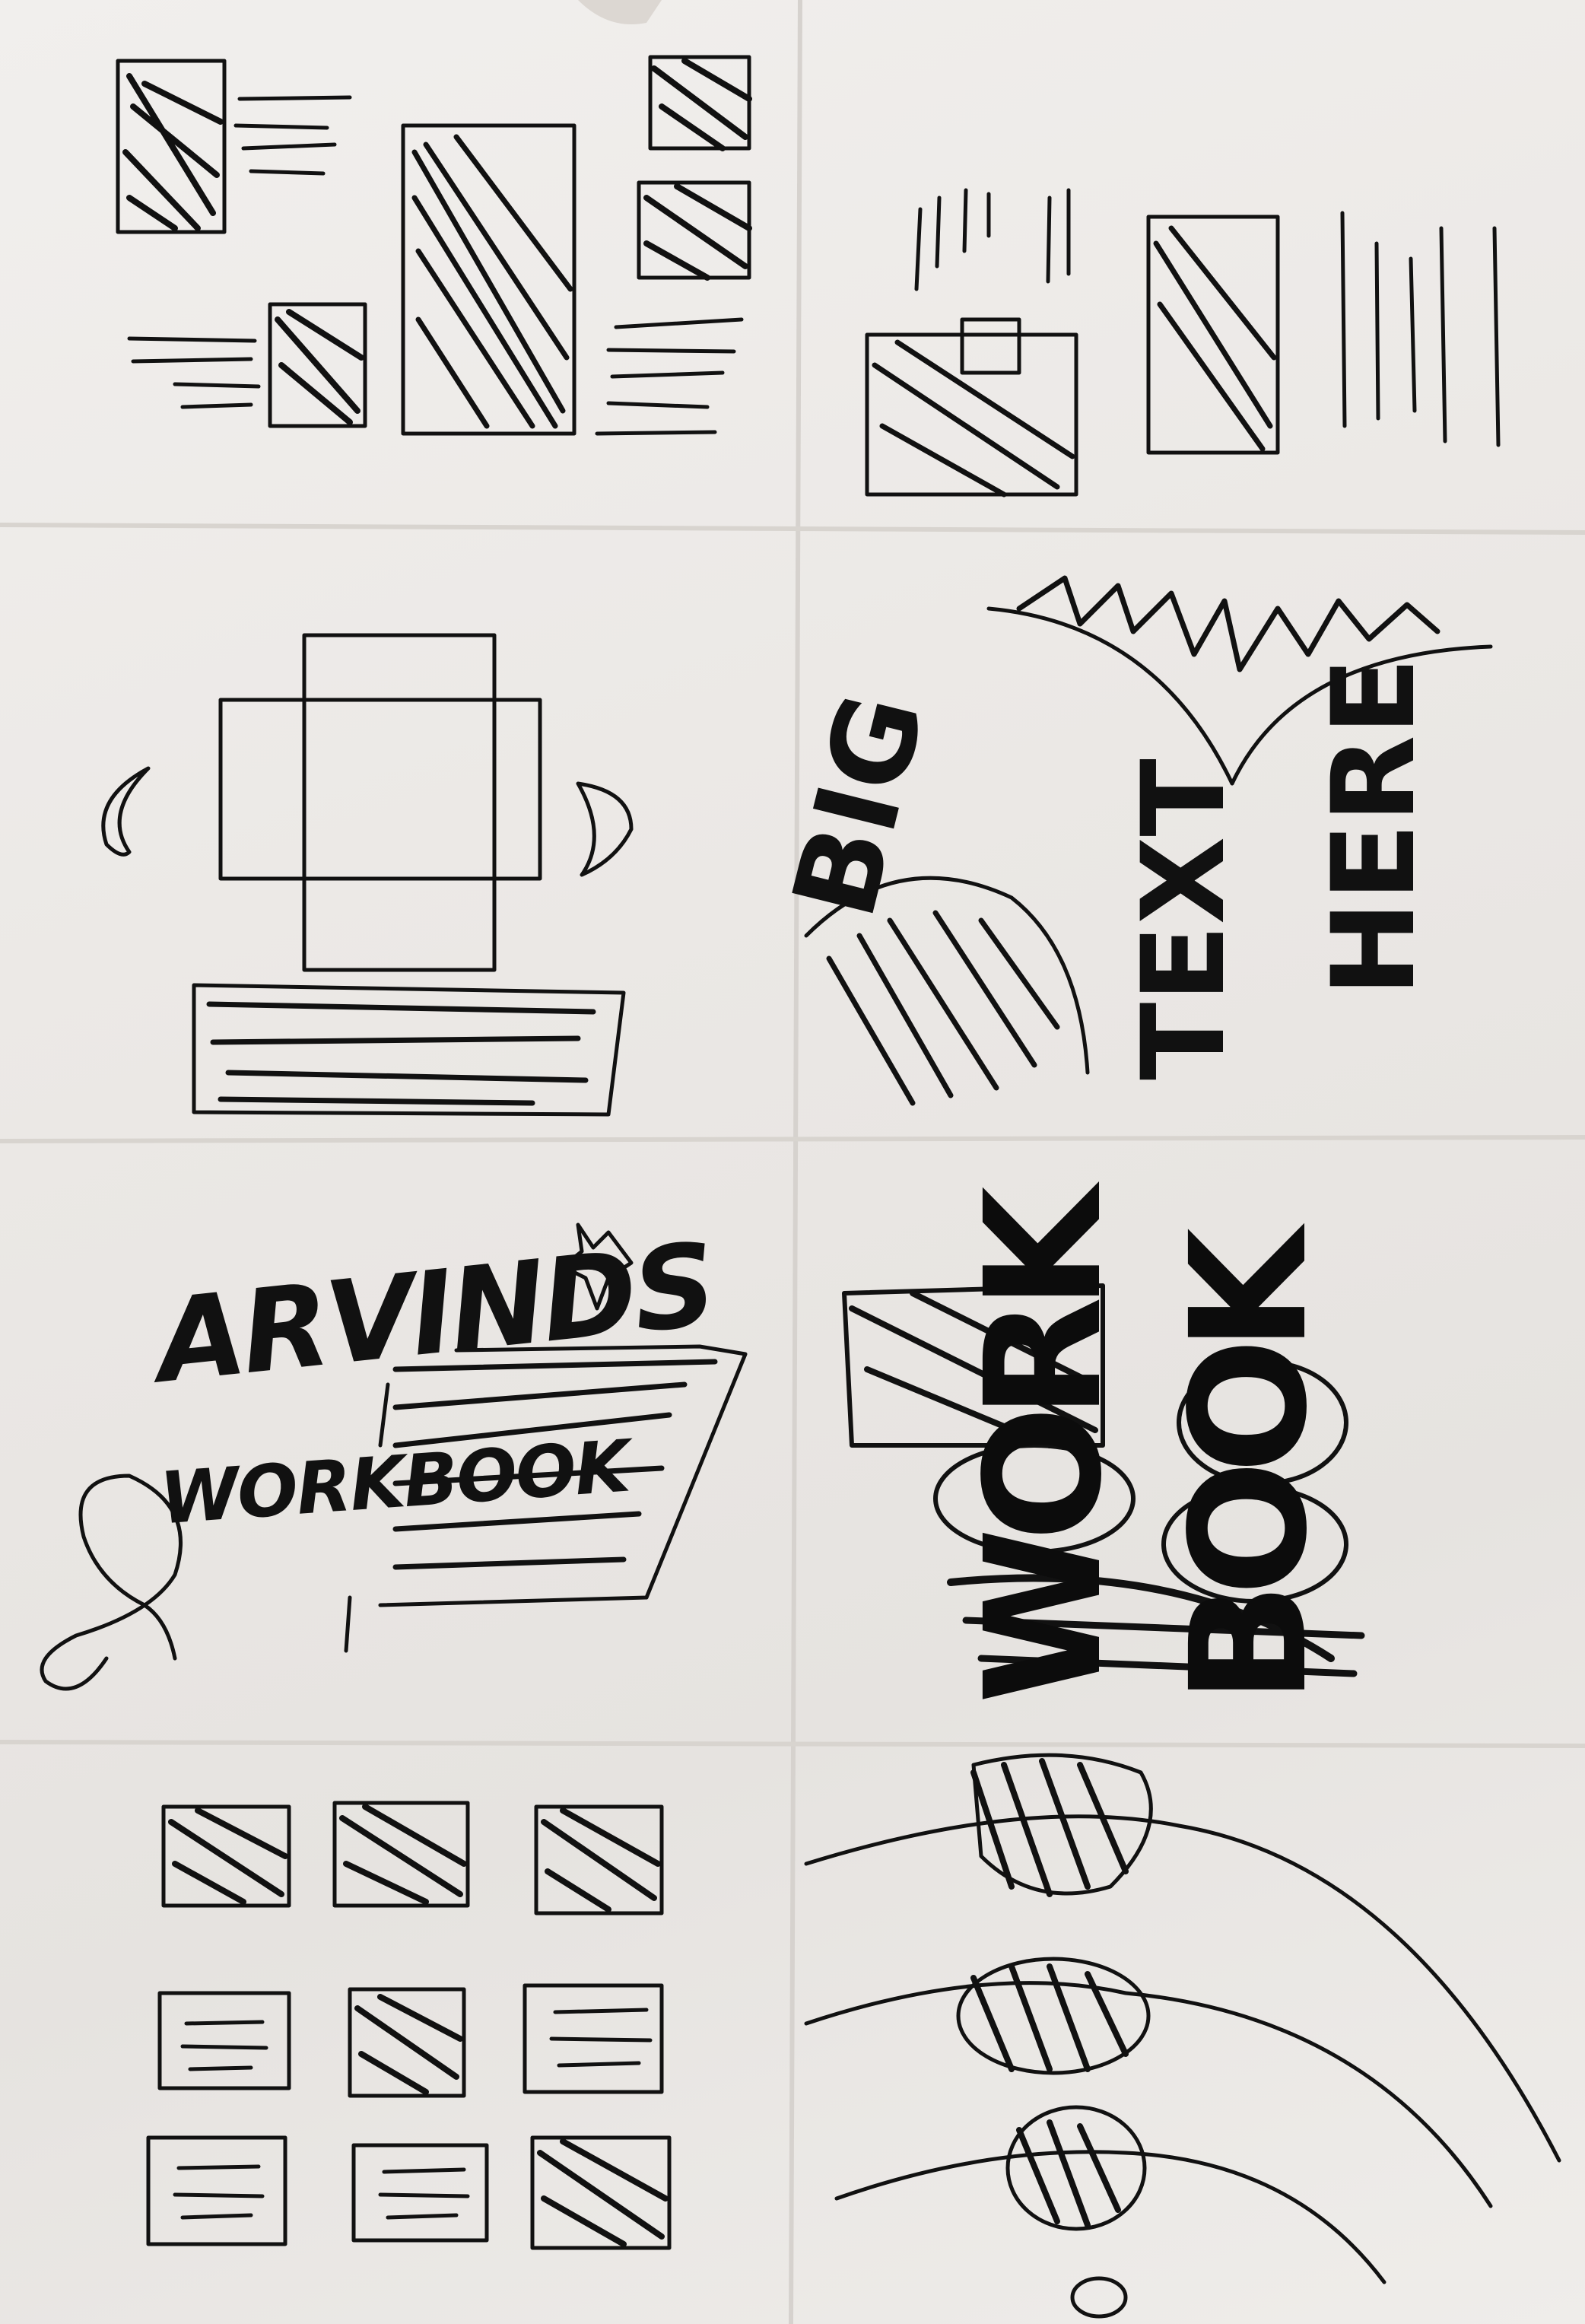  Describe the element at coordinates (1044, 1452) in the screenshot. I see `stacked-text-work: WORK` at that location.